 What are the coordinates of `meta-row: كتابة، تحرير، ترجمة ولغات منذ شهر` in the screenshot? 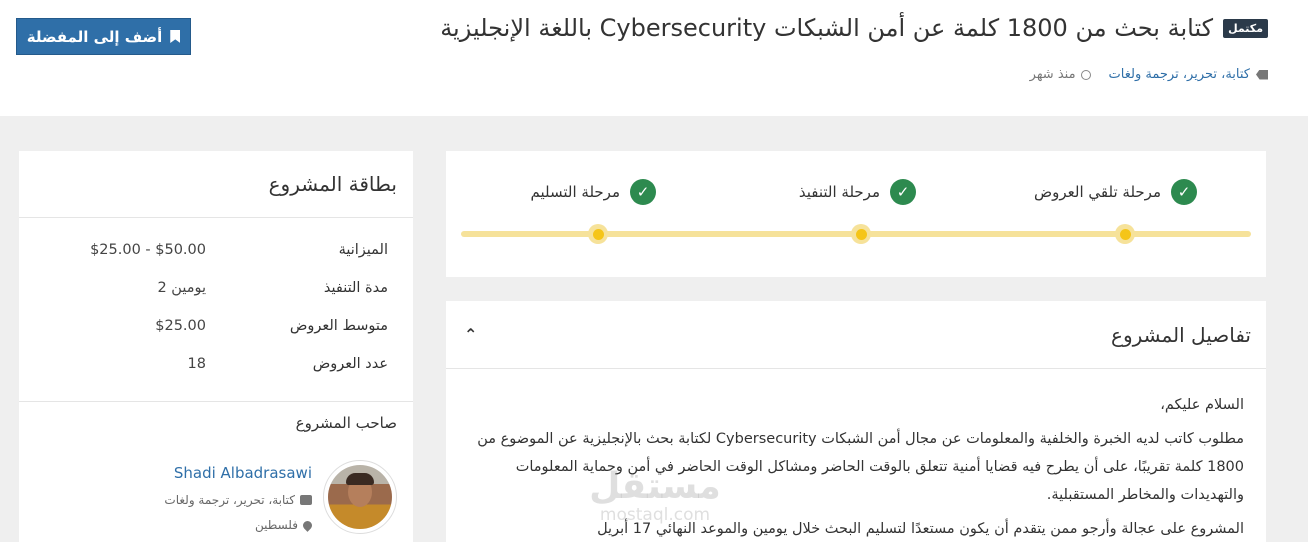 It's located at (1149, 74).